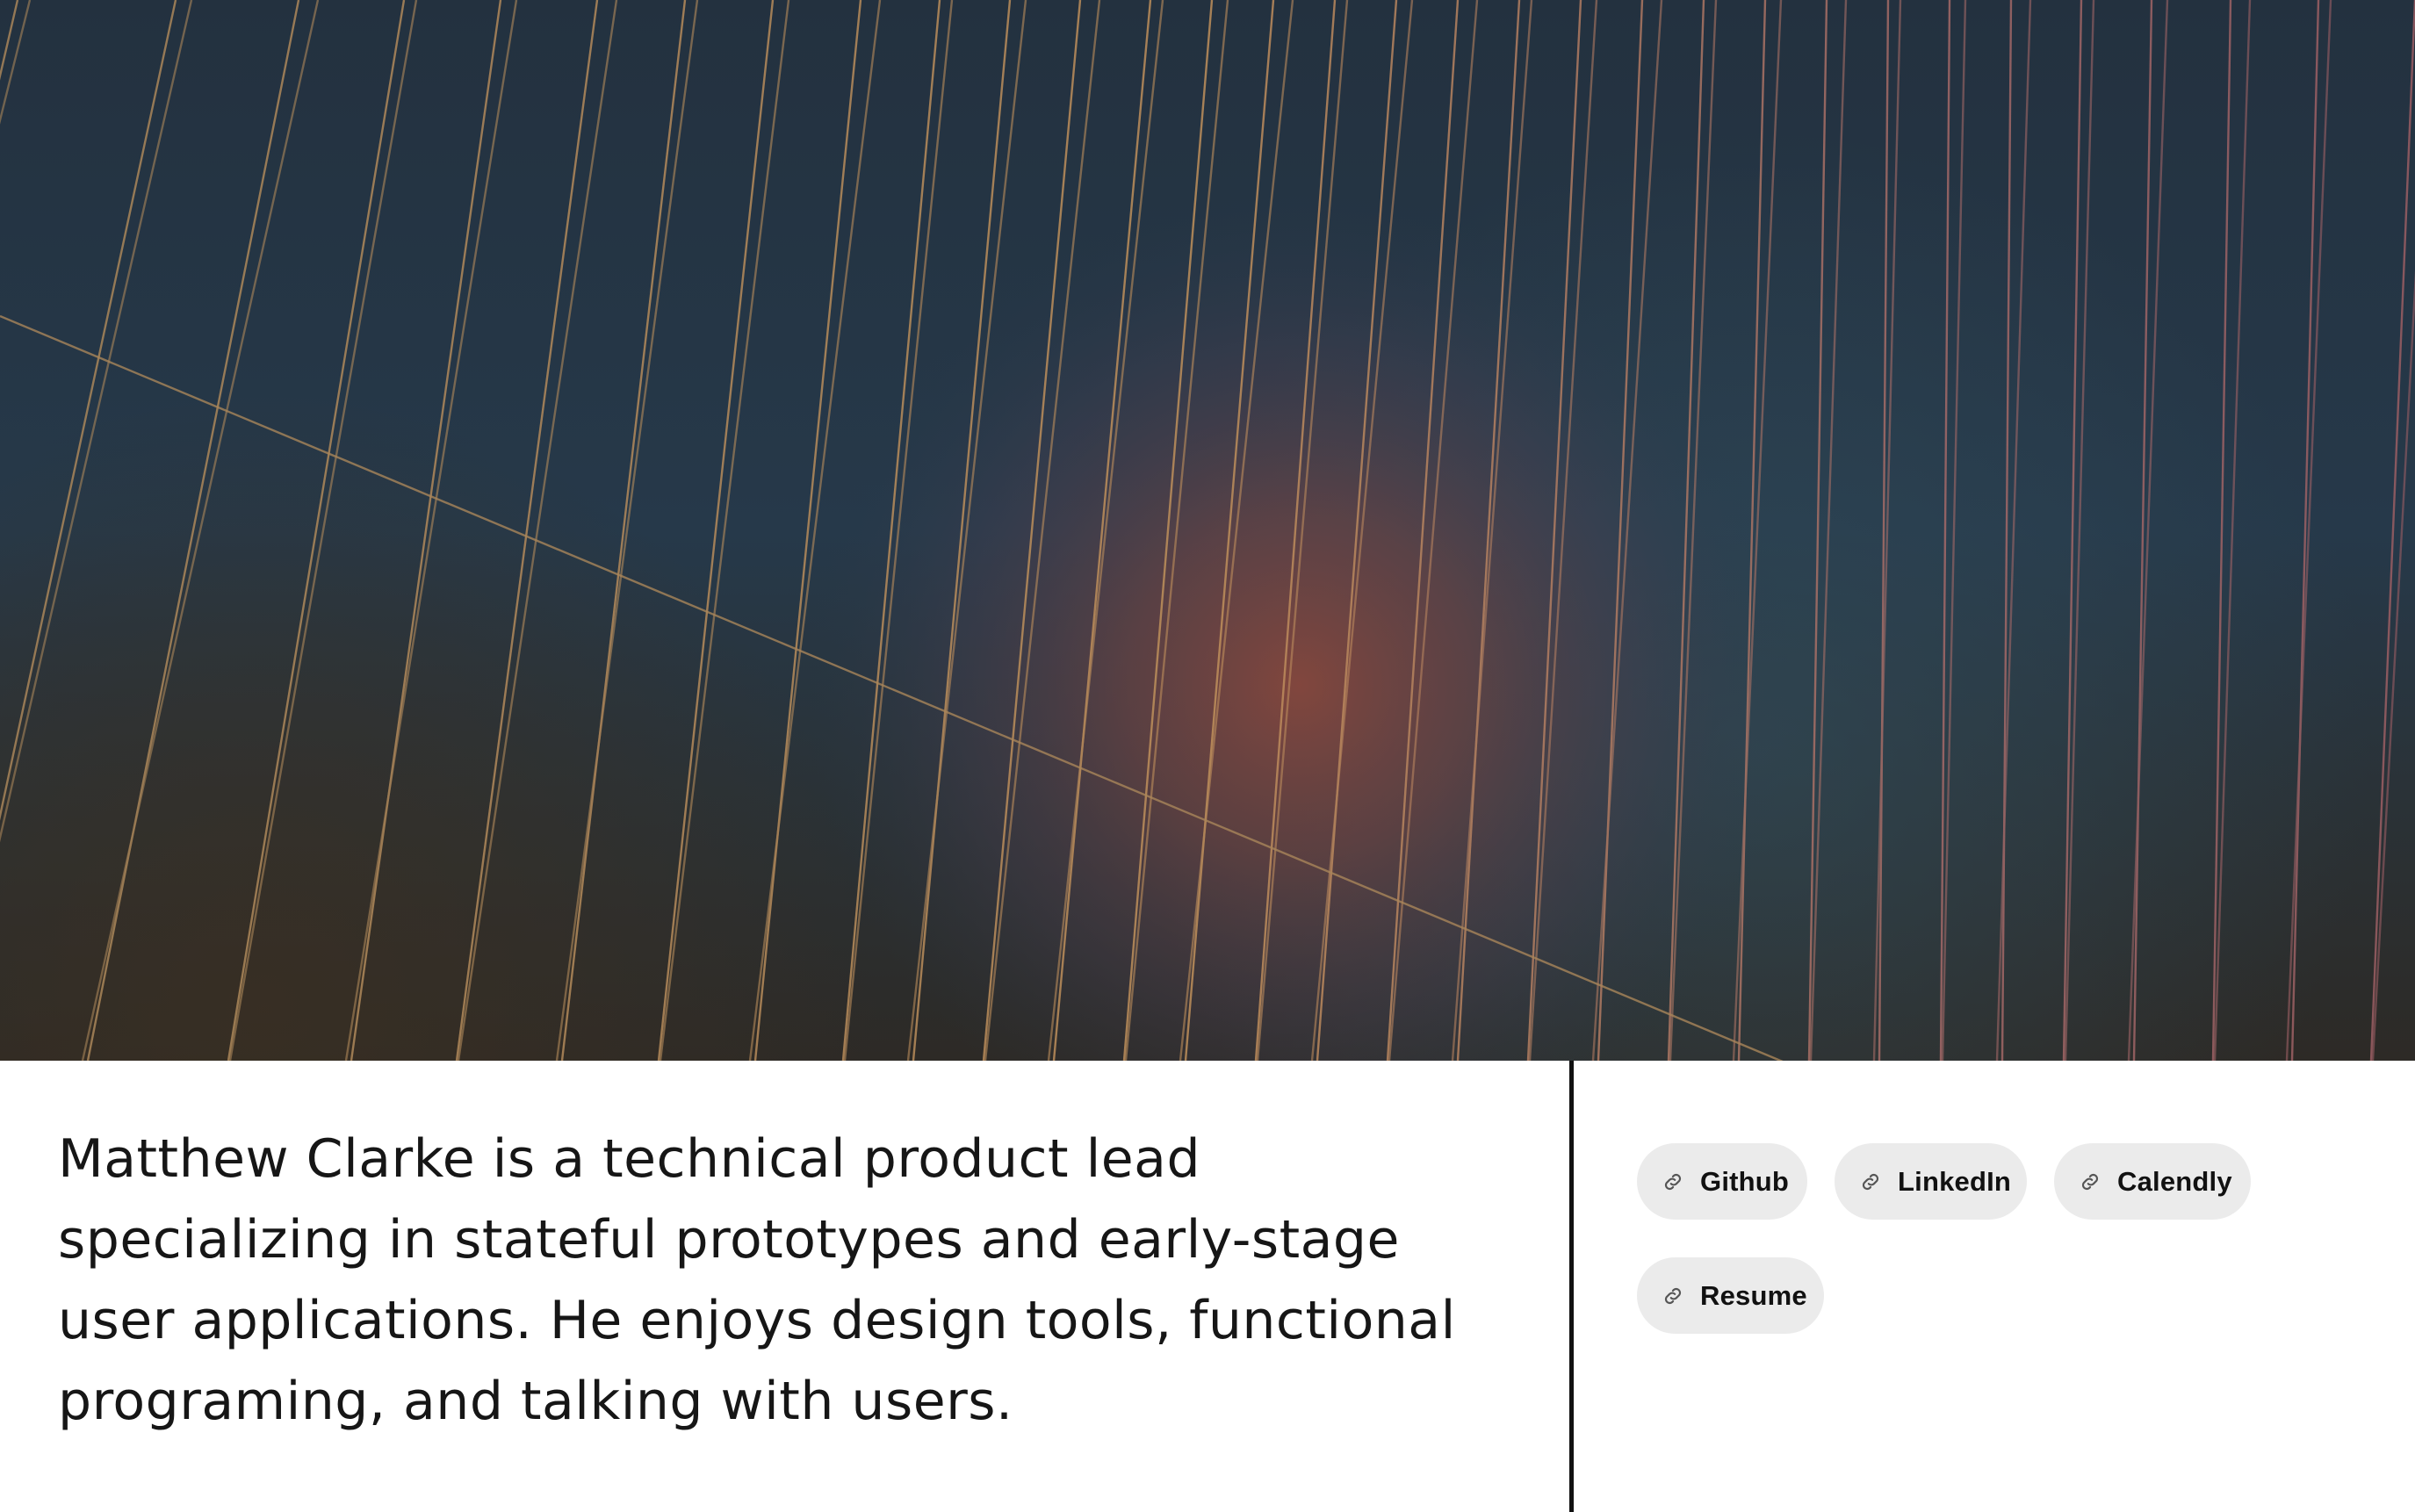 The width and height of the screenshot is (2415, 1512). What do you see at coordinates (1745, 1181) in the screenshot?
I see `github-link-label: Github` at bounding box center [1745, 1181].